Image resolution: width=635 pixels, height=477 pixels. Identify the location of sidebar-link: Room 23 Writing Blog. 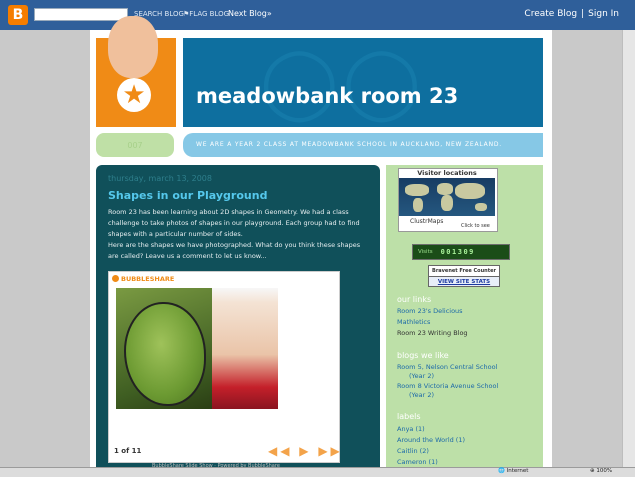
(432, 333).